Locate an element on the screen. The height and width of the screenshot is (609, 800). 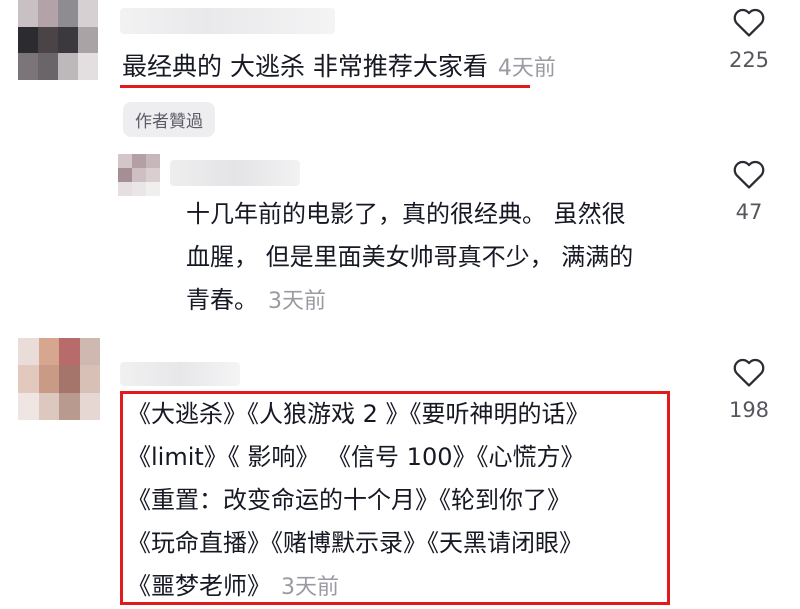
comment-text-line: 《玩命直播》《赌博默示录》《天黑请闭眼》 is located at coordinates (355, 543).